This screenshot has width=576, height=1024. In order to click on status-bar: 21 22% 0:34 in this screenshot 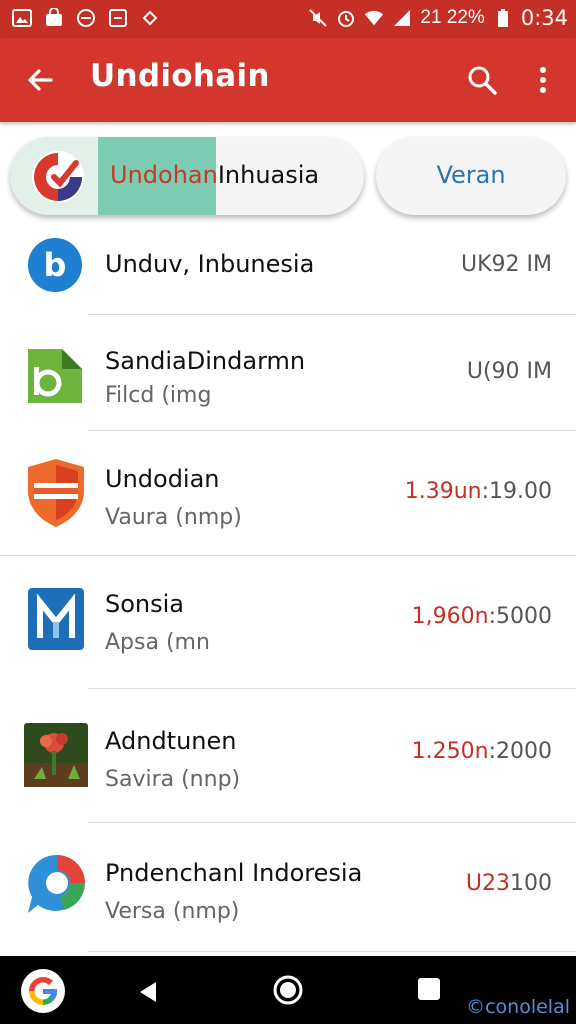, I will do `click(288, 19)`.